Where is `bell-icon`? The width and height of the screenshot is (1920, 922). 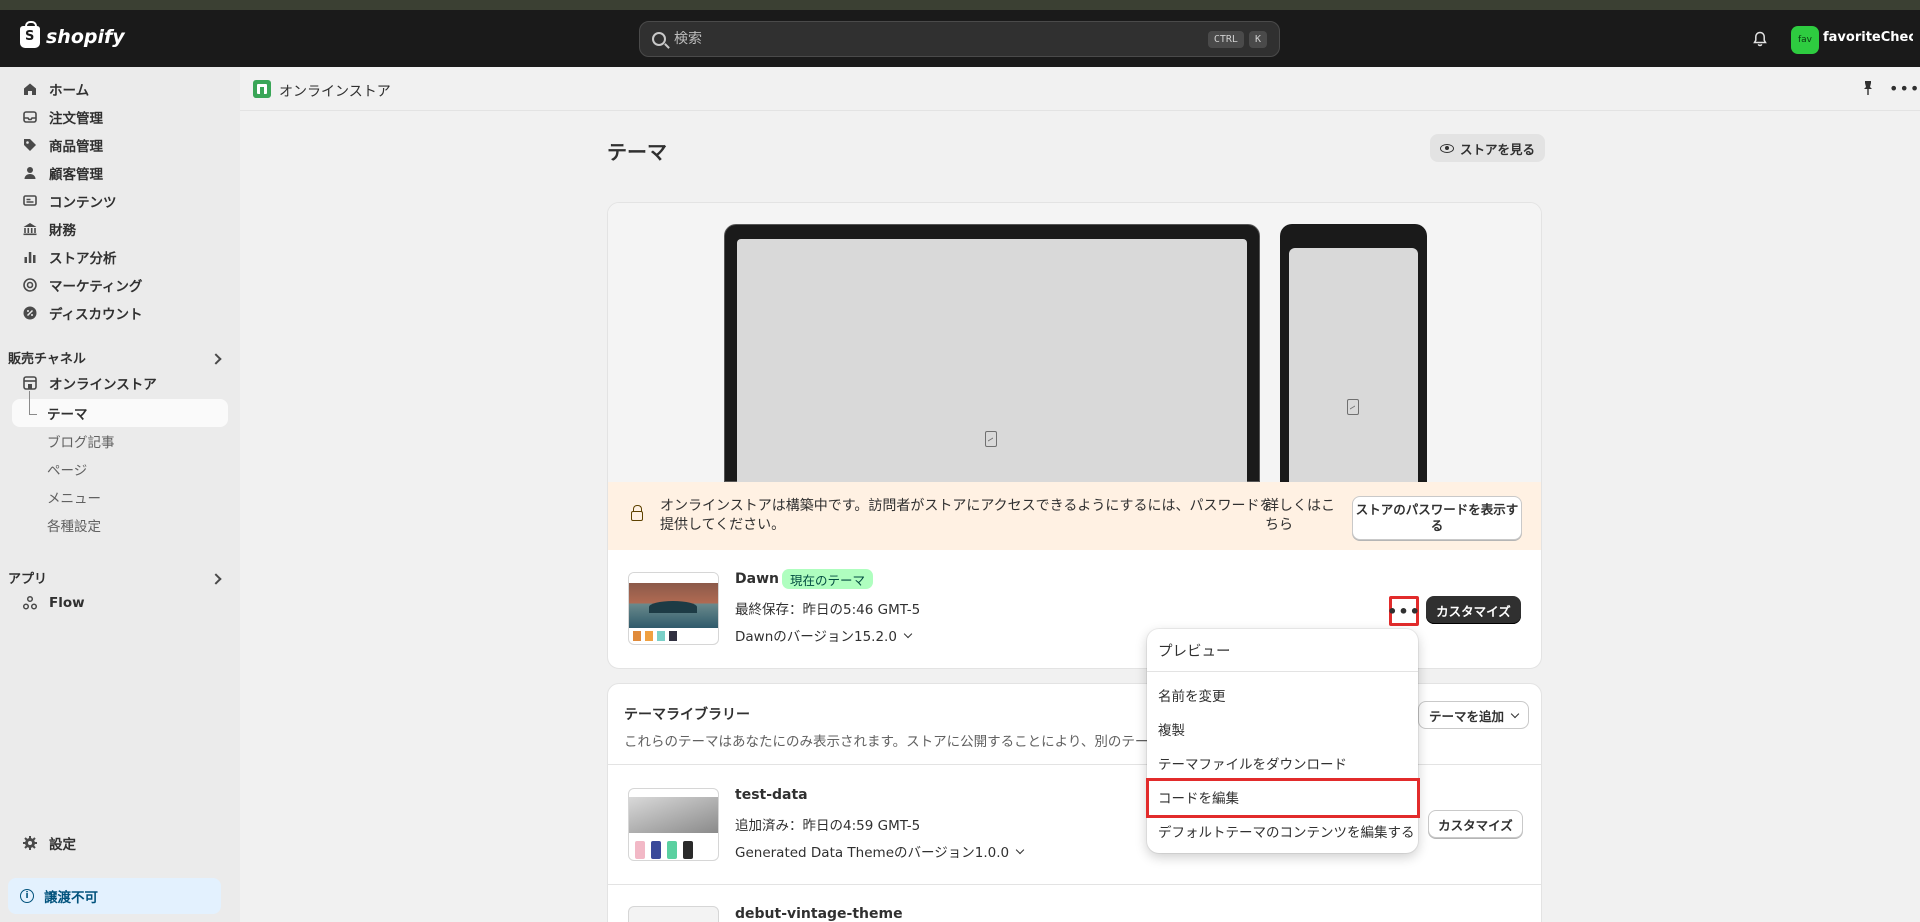
bell-icon is located at coordinates (1760, 39).